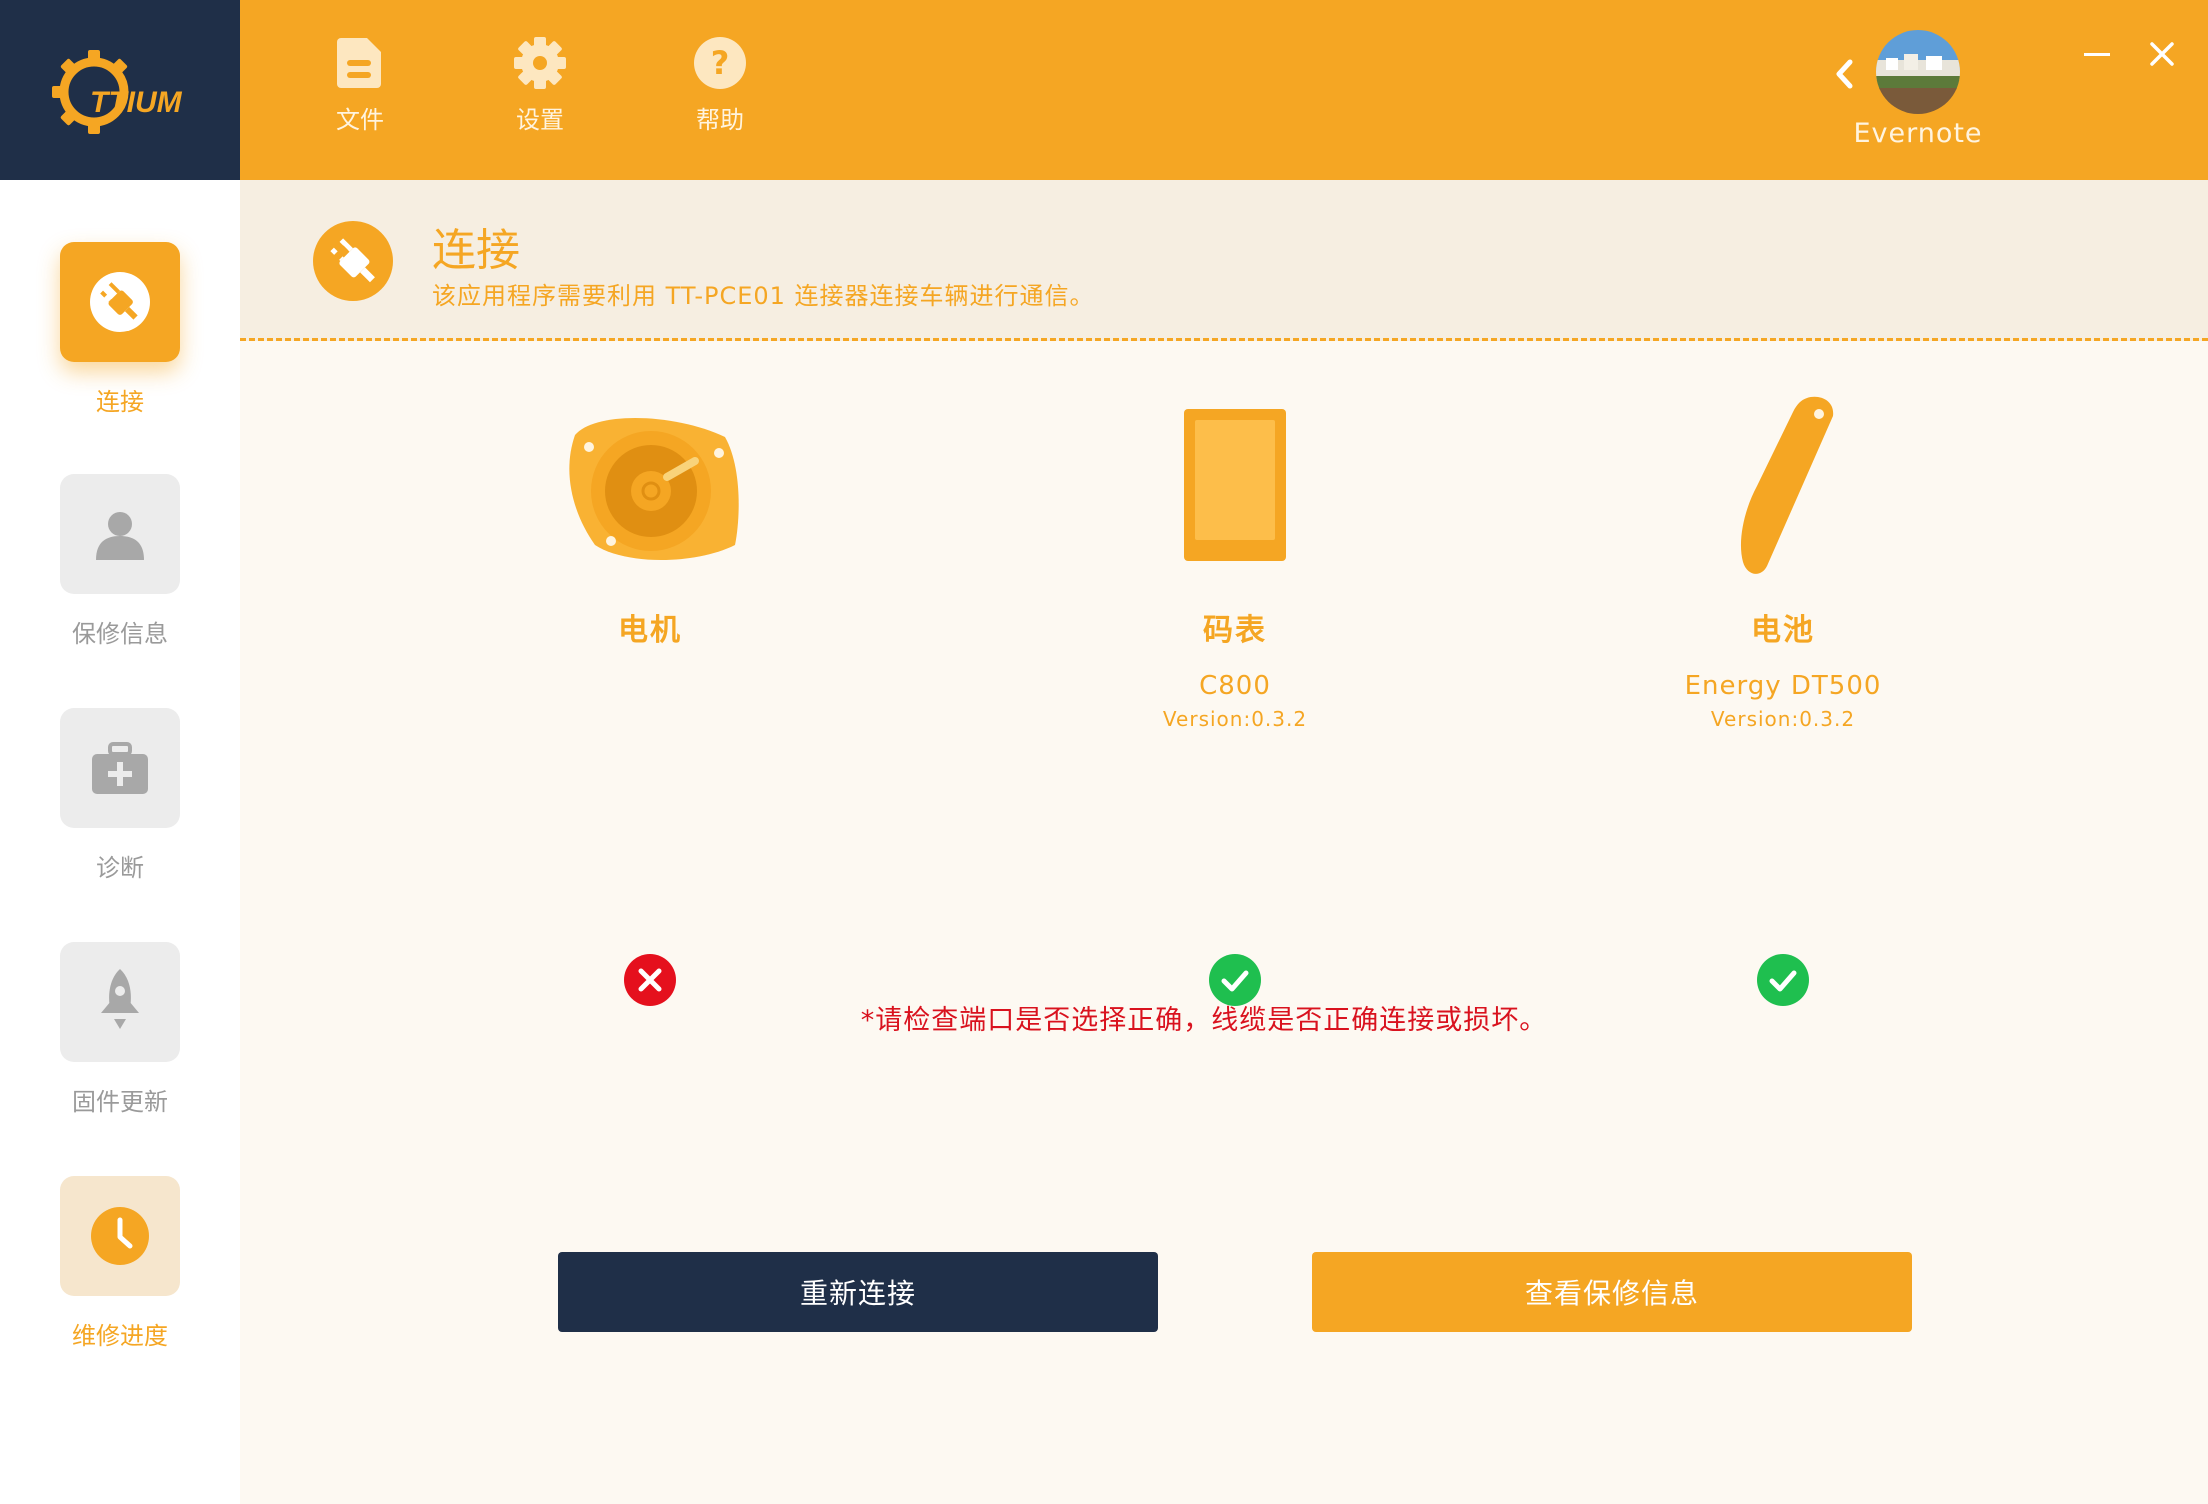 The height and width of the screenshot is (1504, 2208). I want to click on sidebar-item-connect: 连接, so click(120, 342).